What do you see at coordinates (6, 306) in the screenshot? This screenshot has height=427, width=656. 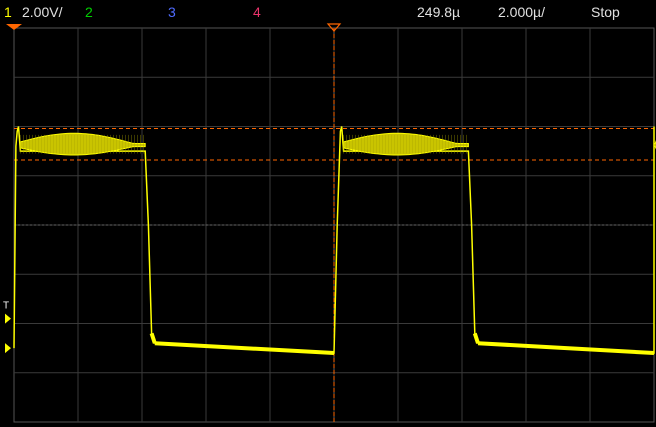 I see `trigger-level-label: T` at bounding box center [6, 306].